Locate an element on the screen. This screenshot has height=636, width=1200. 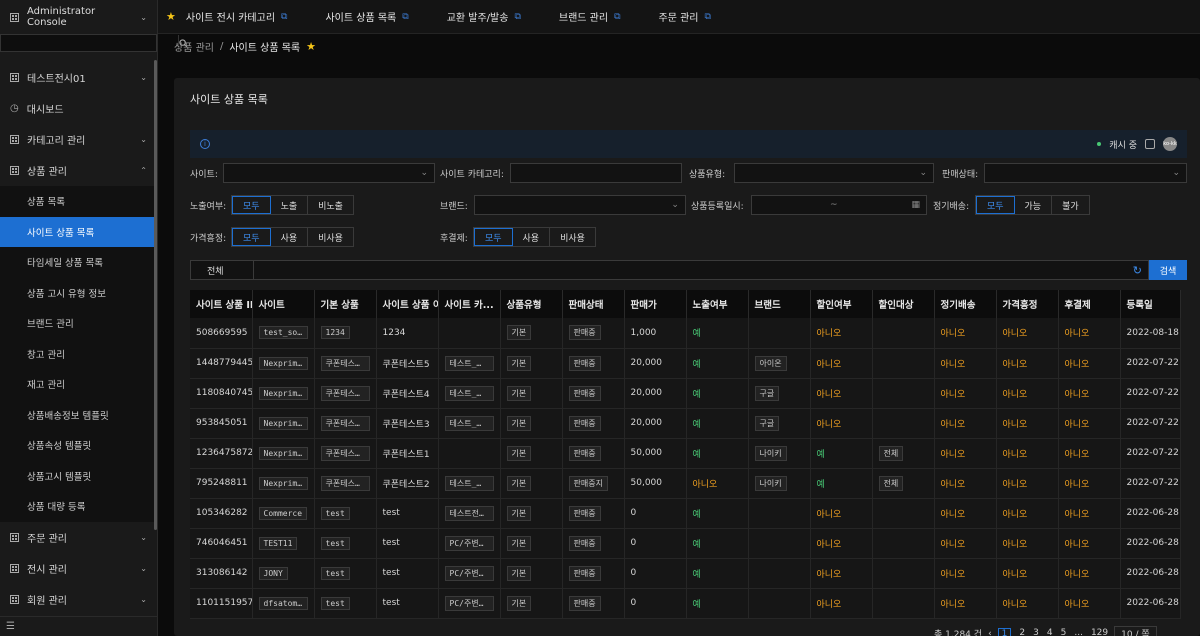
sidebar-group: 주문 관리 ⌄ is located at coordinates (78, 537).